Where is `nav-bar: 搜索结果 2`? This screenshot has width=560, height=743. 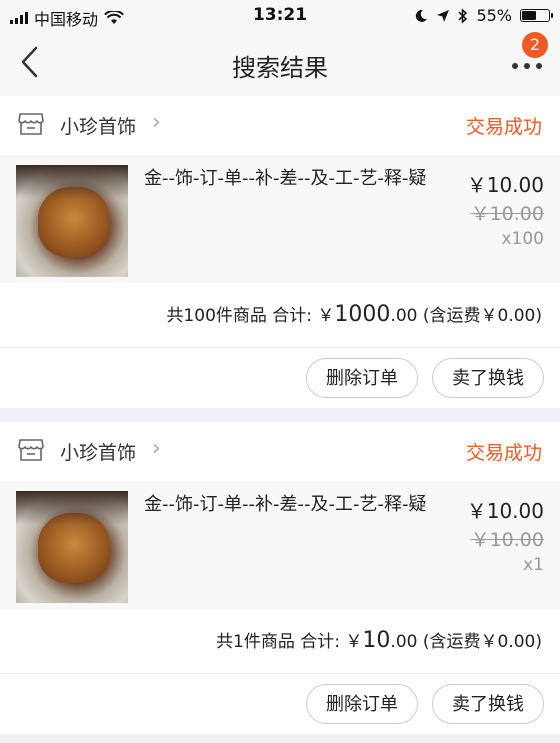
nav-bar: 搜索结果 2 is located at coordinates (280, 63).